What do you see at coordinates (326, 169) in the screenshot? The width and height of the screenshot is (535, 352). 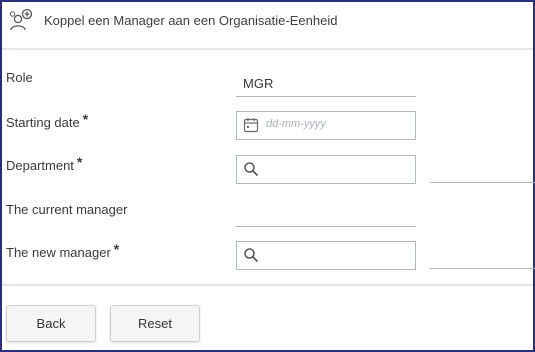 I see `department-search-input` at bounding box center [326, 169].